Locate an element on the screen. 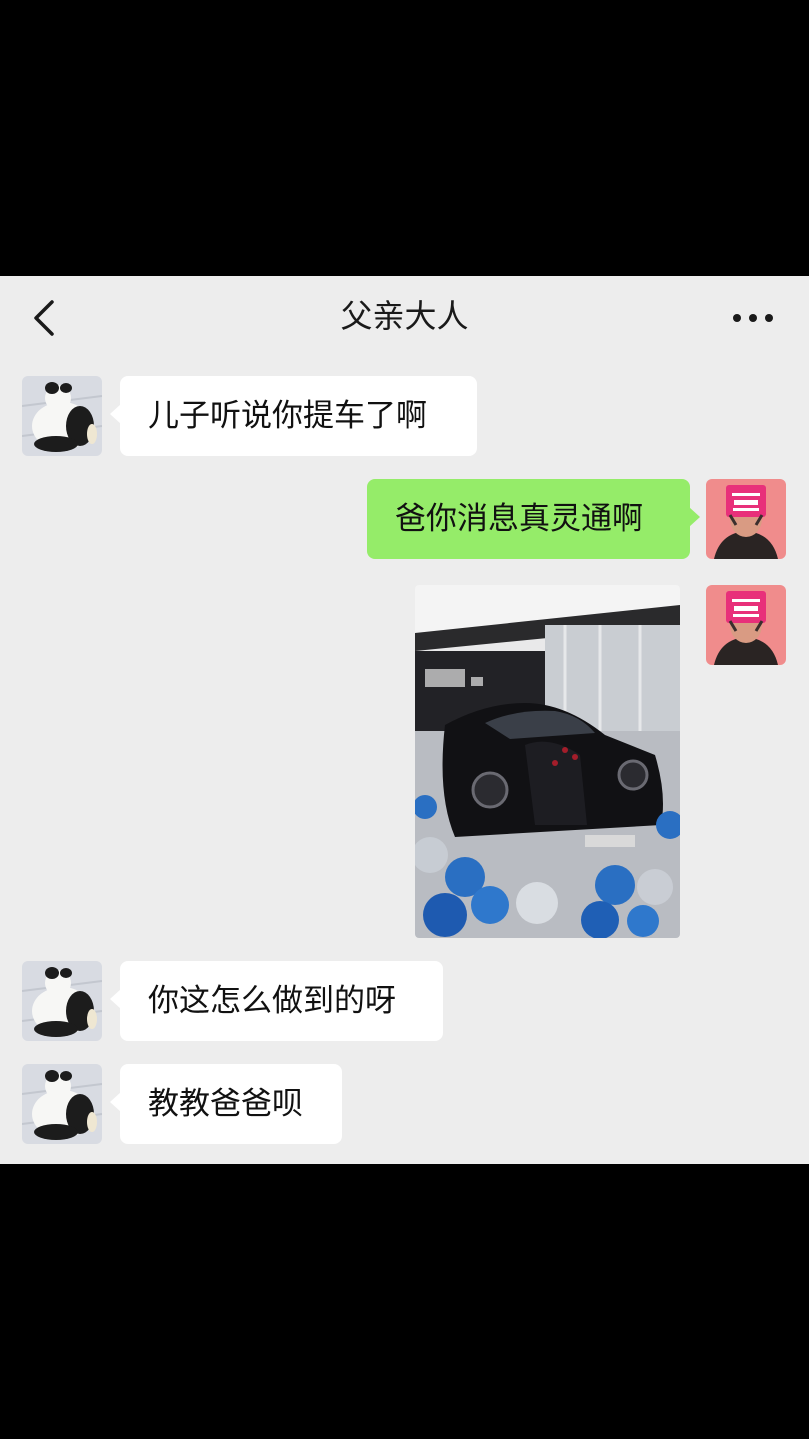 This screenshot has height=1439, width=809. message-text: 你这怎么做到的呀 is located at coordinates (272, 1001).